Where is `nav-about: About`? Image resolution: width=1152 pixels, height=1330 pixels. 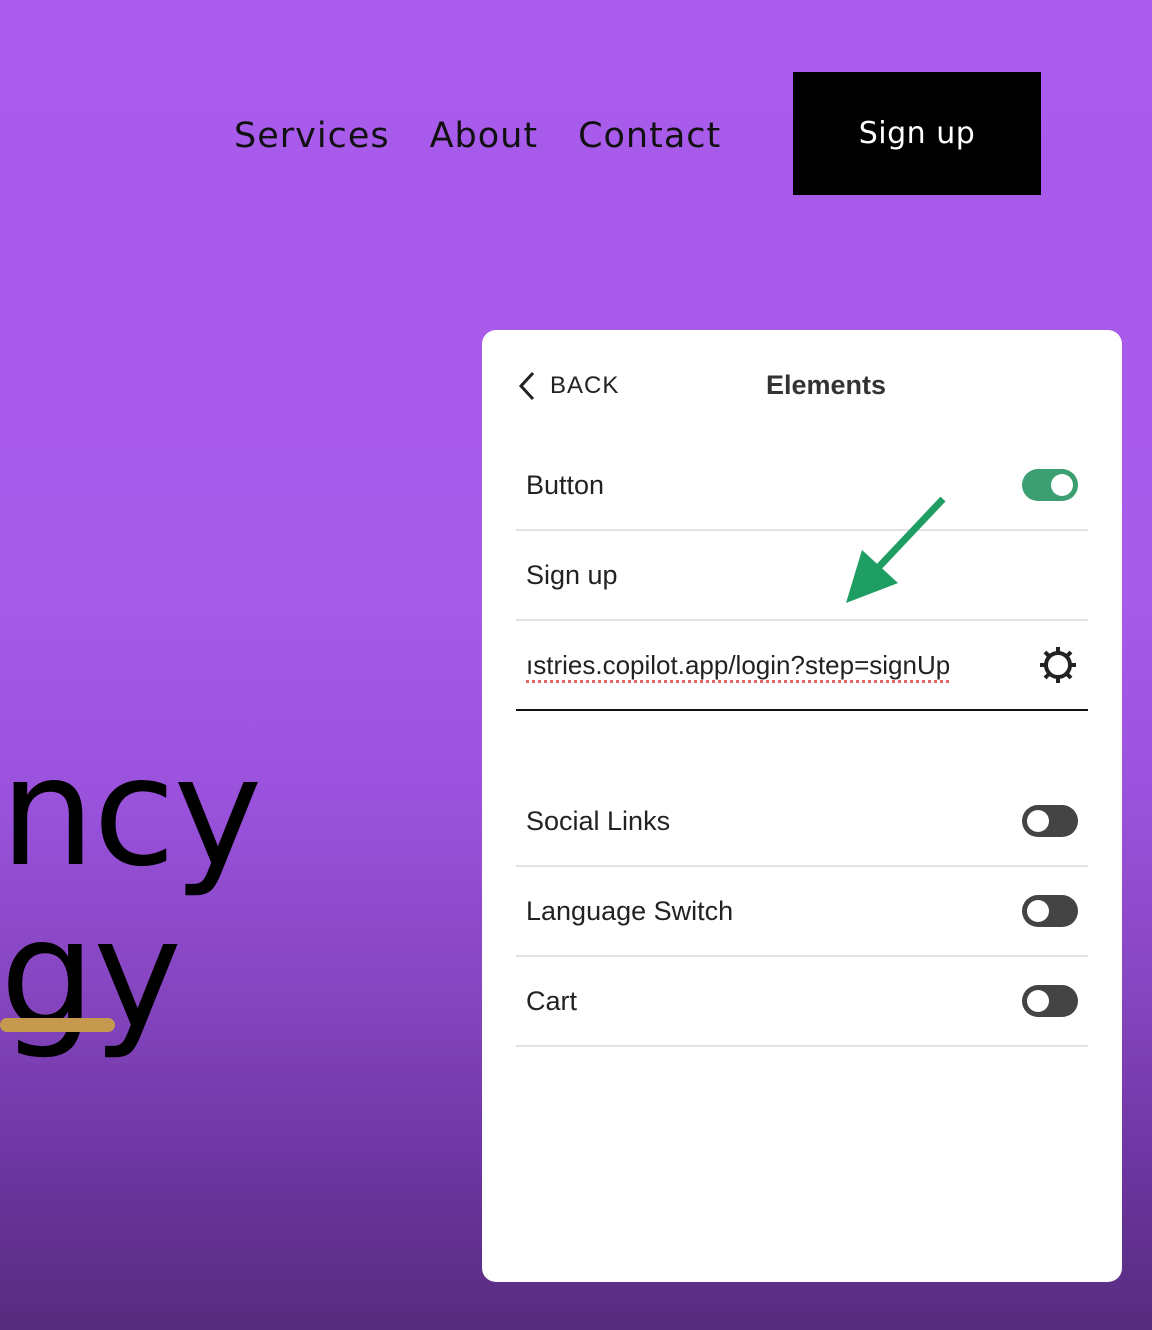
nav-about: About is located at coordinates (484, 136).